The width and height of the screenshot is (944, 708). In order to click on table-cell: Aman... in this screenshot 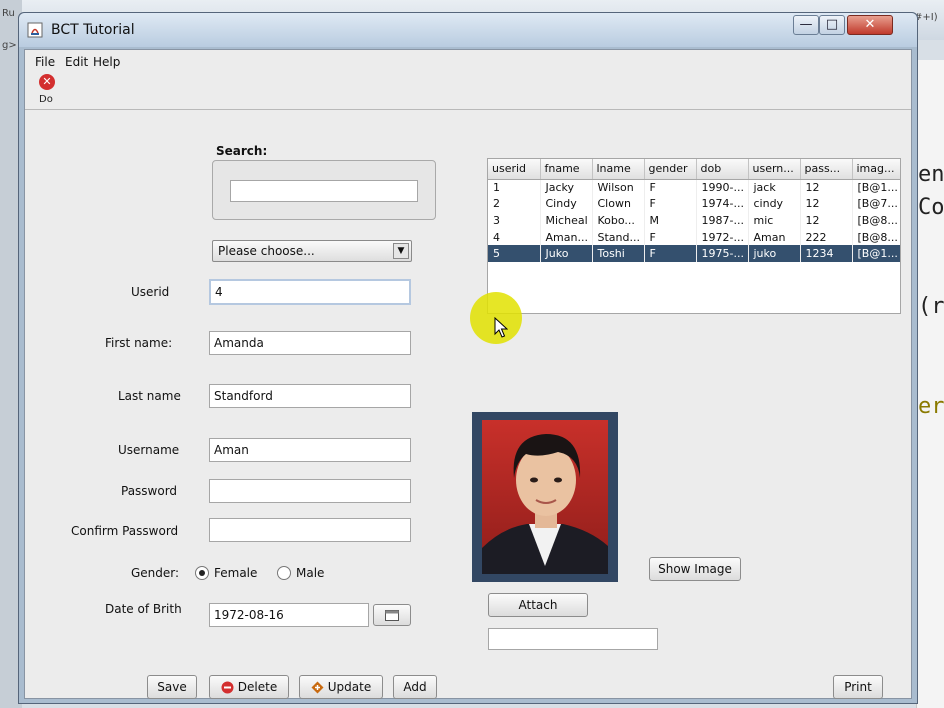, I will do `click(566, 237)`.